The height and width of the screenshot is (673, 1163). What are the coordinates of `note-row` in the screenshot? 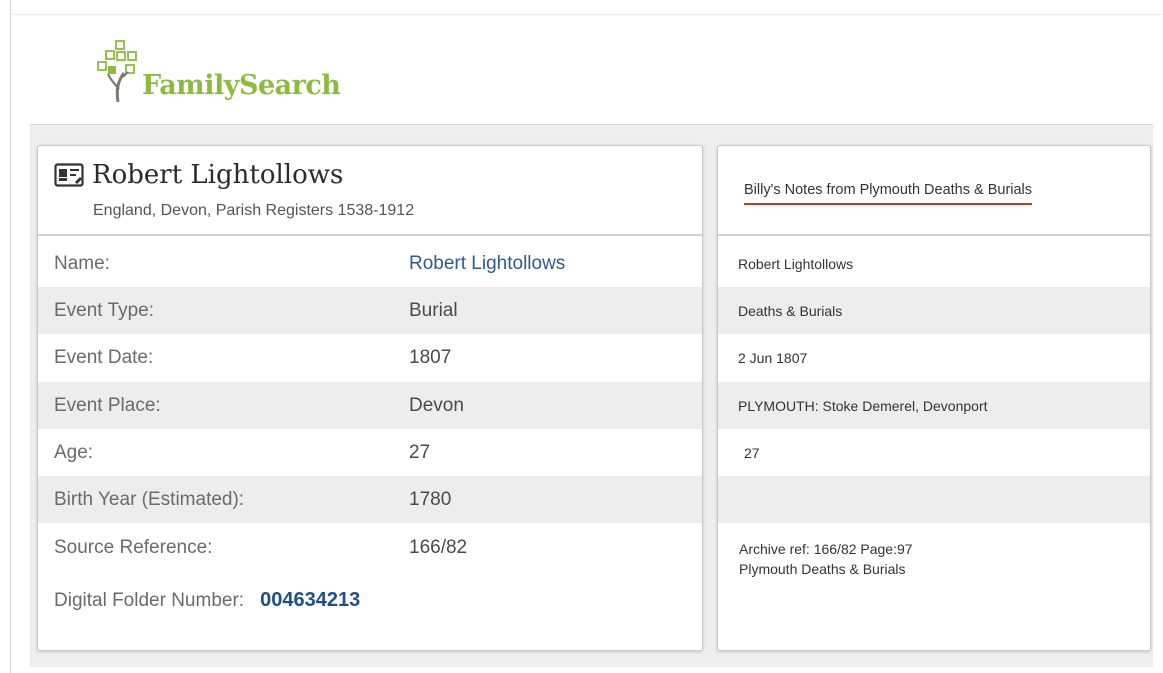 It's located at (934, 499).